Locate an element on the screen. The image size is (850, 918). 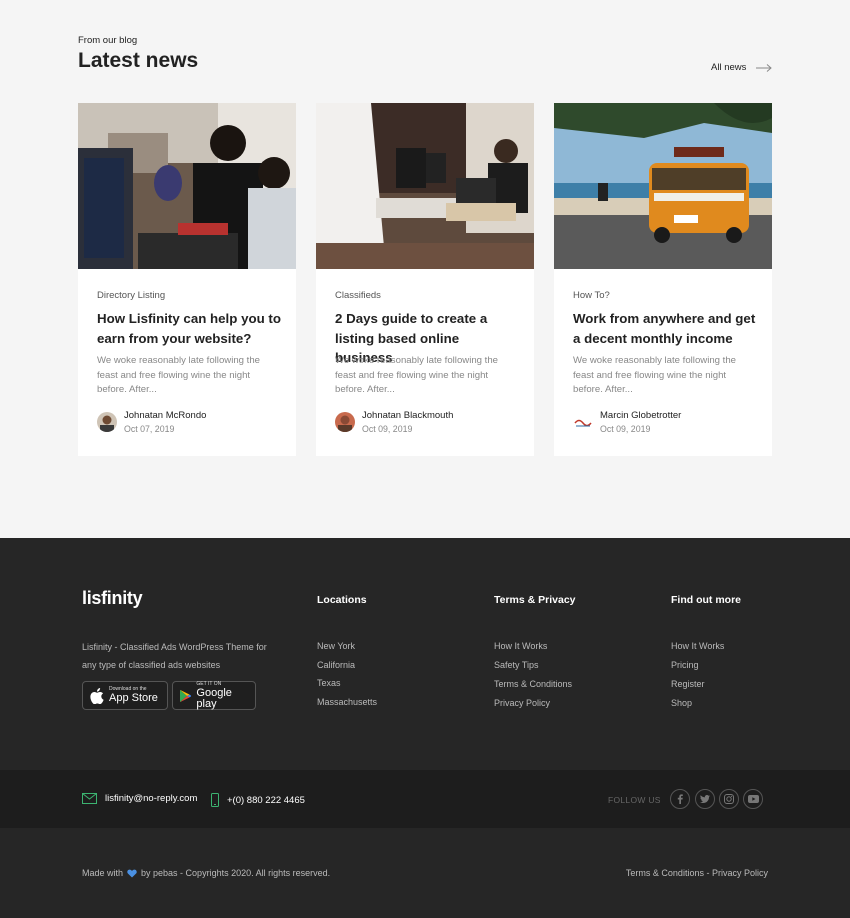
legal-links: Terms & Conditions - Privacy Policy is located at coordinates (697, 873).